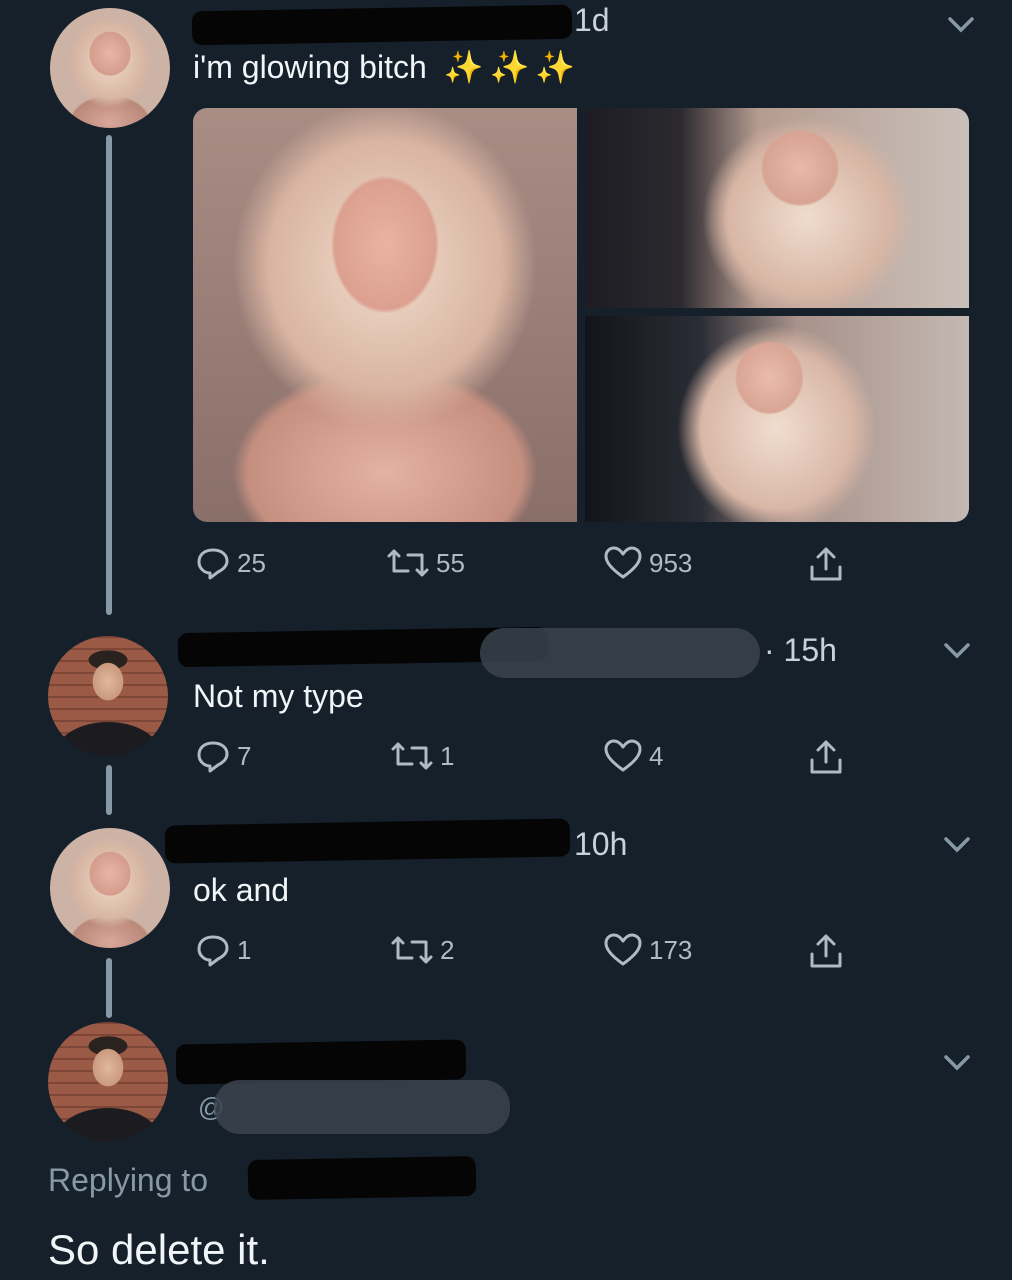  What do you see at coordinates (601, 844) in the screenshot?
I see `tweet-time: 10h` at bounding box center [601, 844].